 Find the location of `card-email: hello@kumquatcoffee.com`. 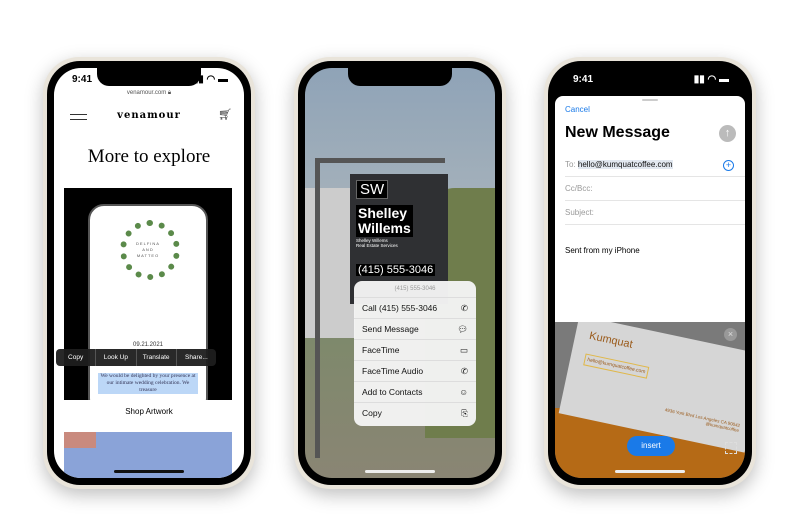

card-email: hello@kumquatcoffee.com is located at coordinates (616, 366).